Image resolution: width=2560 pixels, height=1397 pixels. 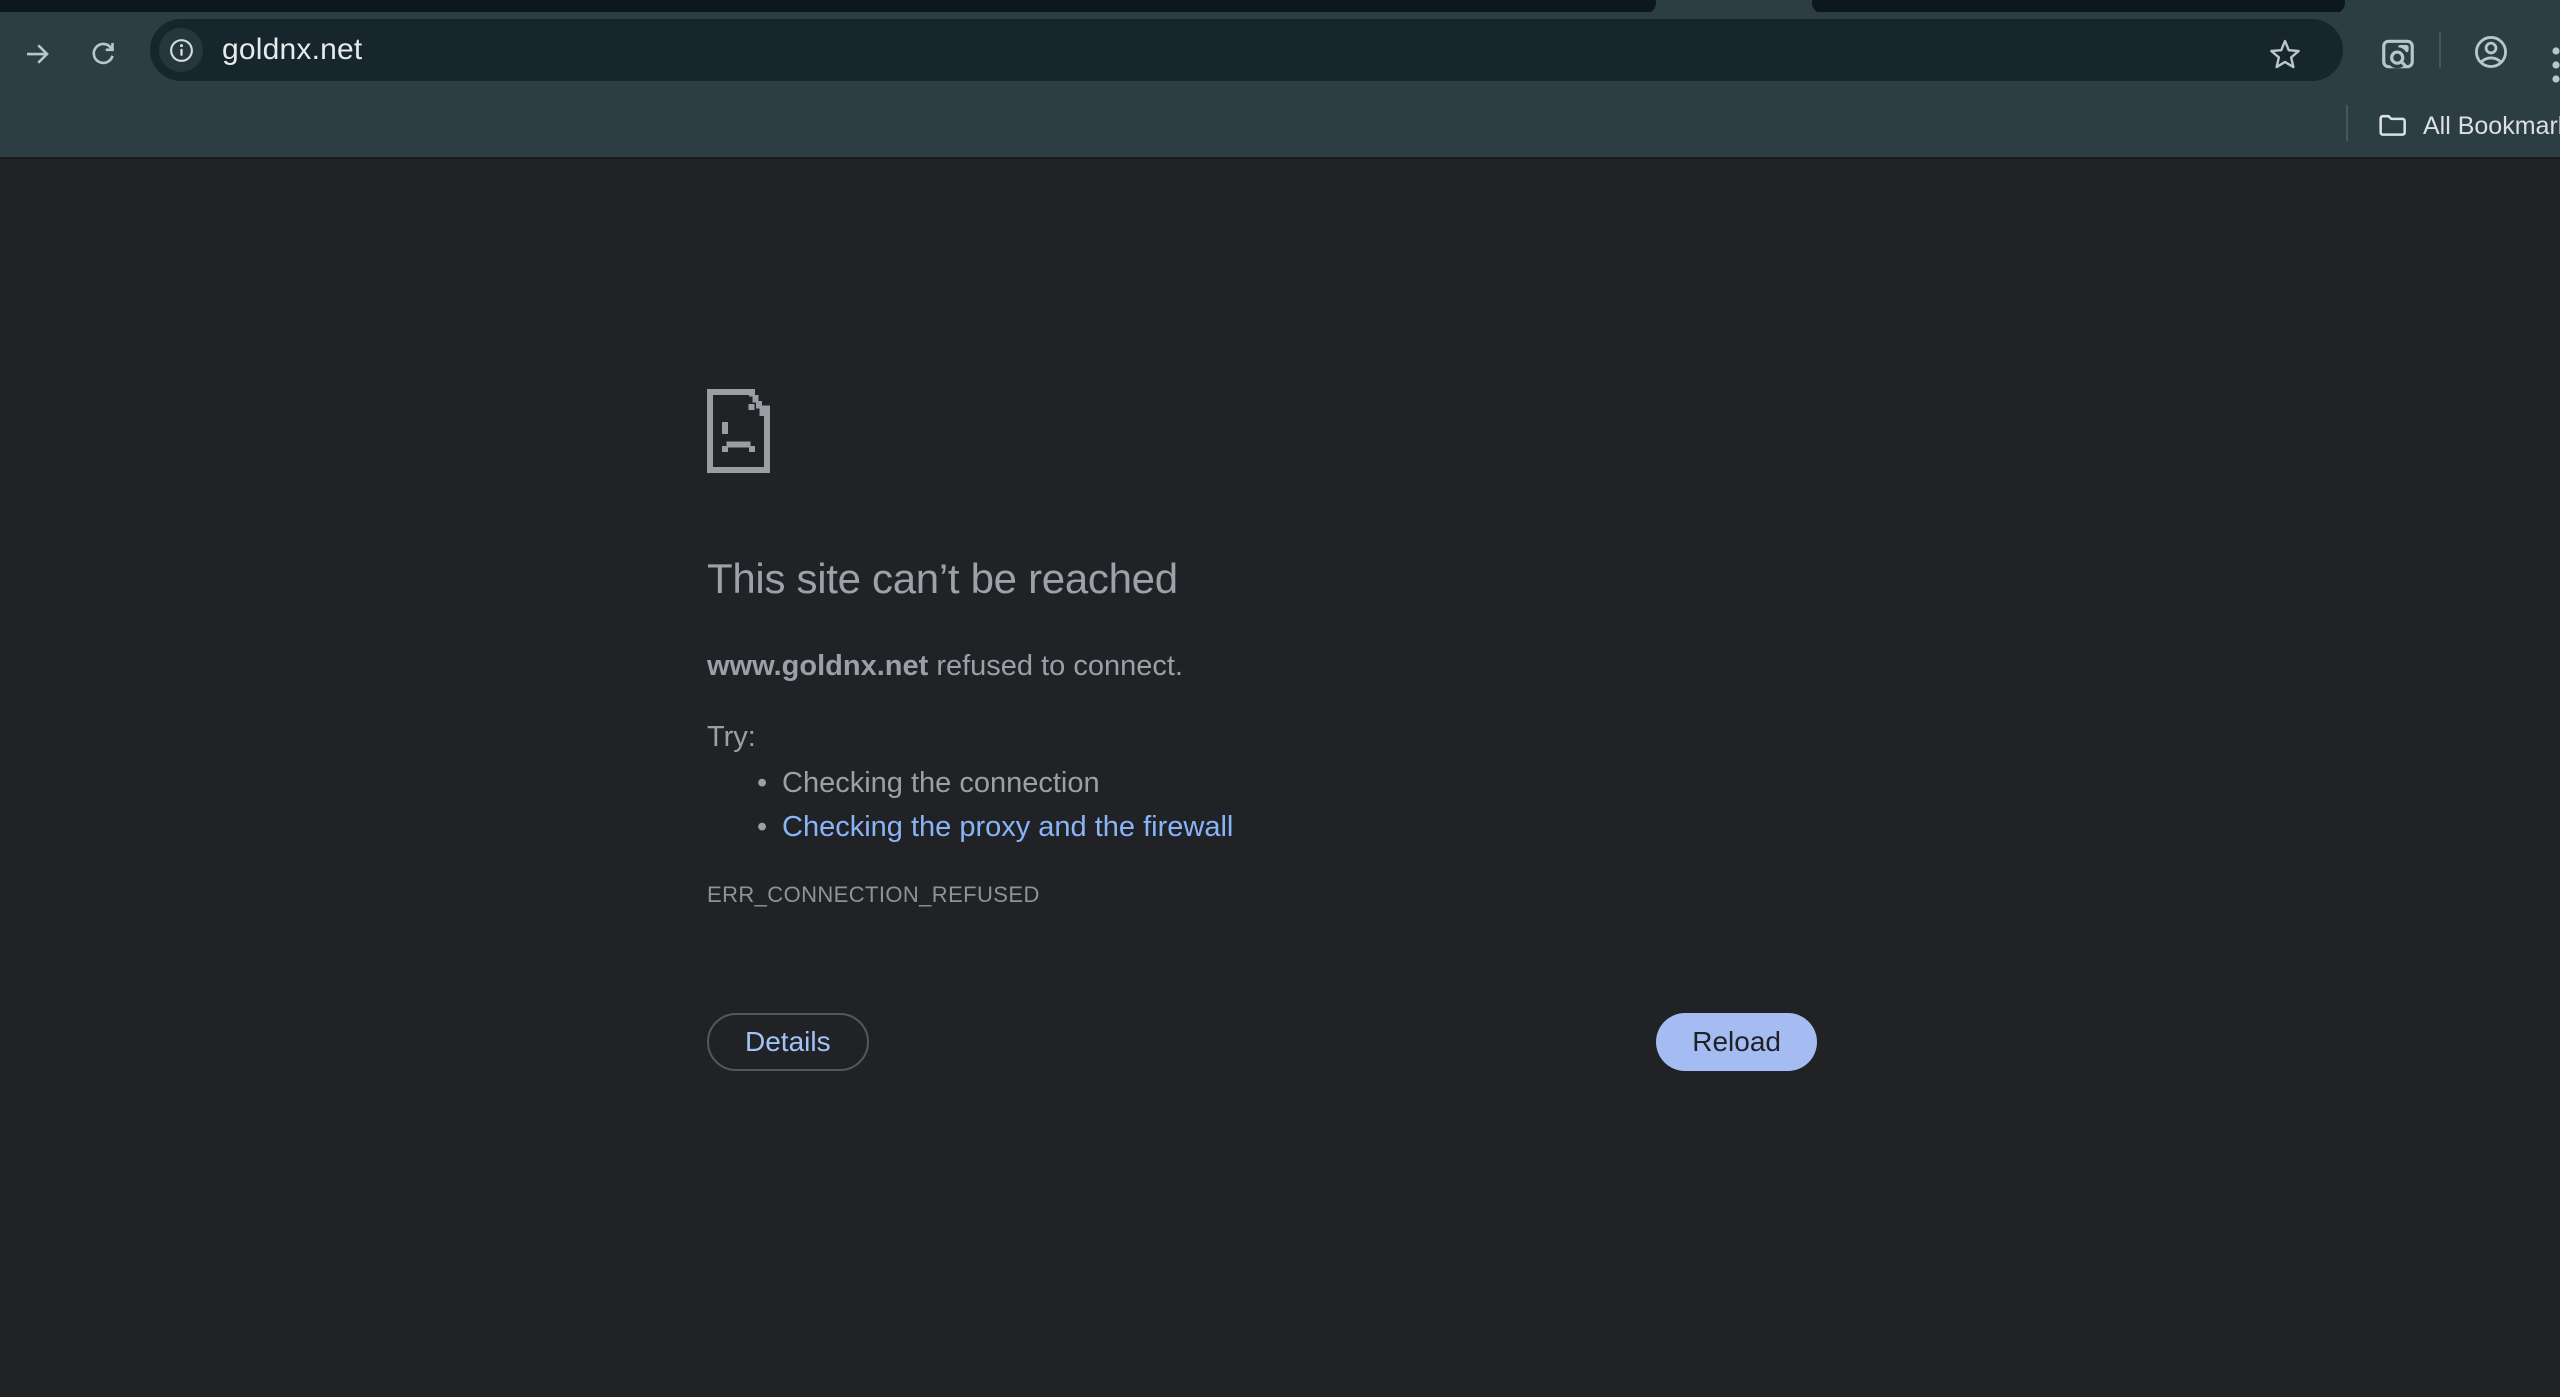 What do you see at coordinates (1055, 666) in the screenshot?
I see `error-message-rest: refused to connect.` at bounding box center [1055, 666].